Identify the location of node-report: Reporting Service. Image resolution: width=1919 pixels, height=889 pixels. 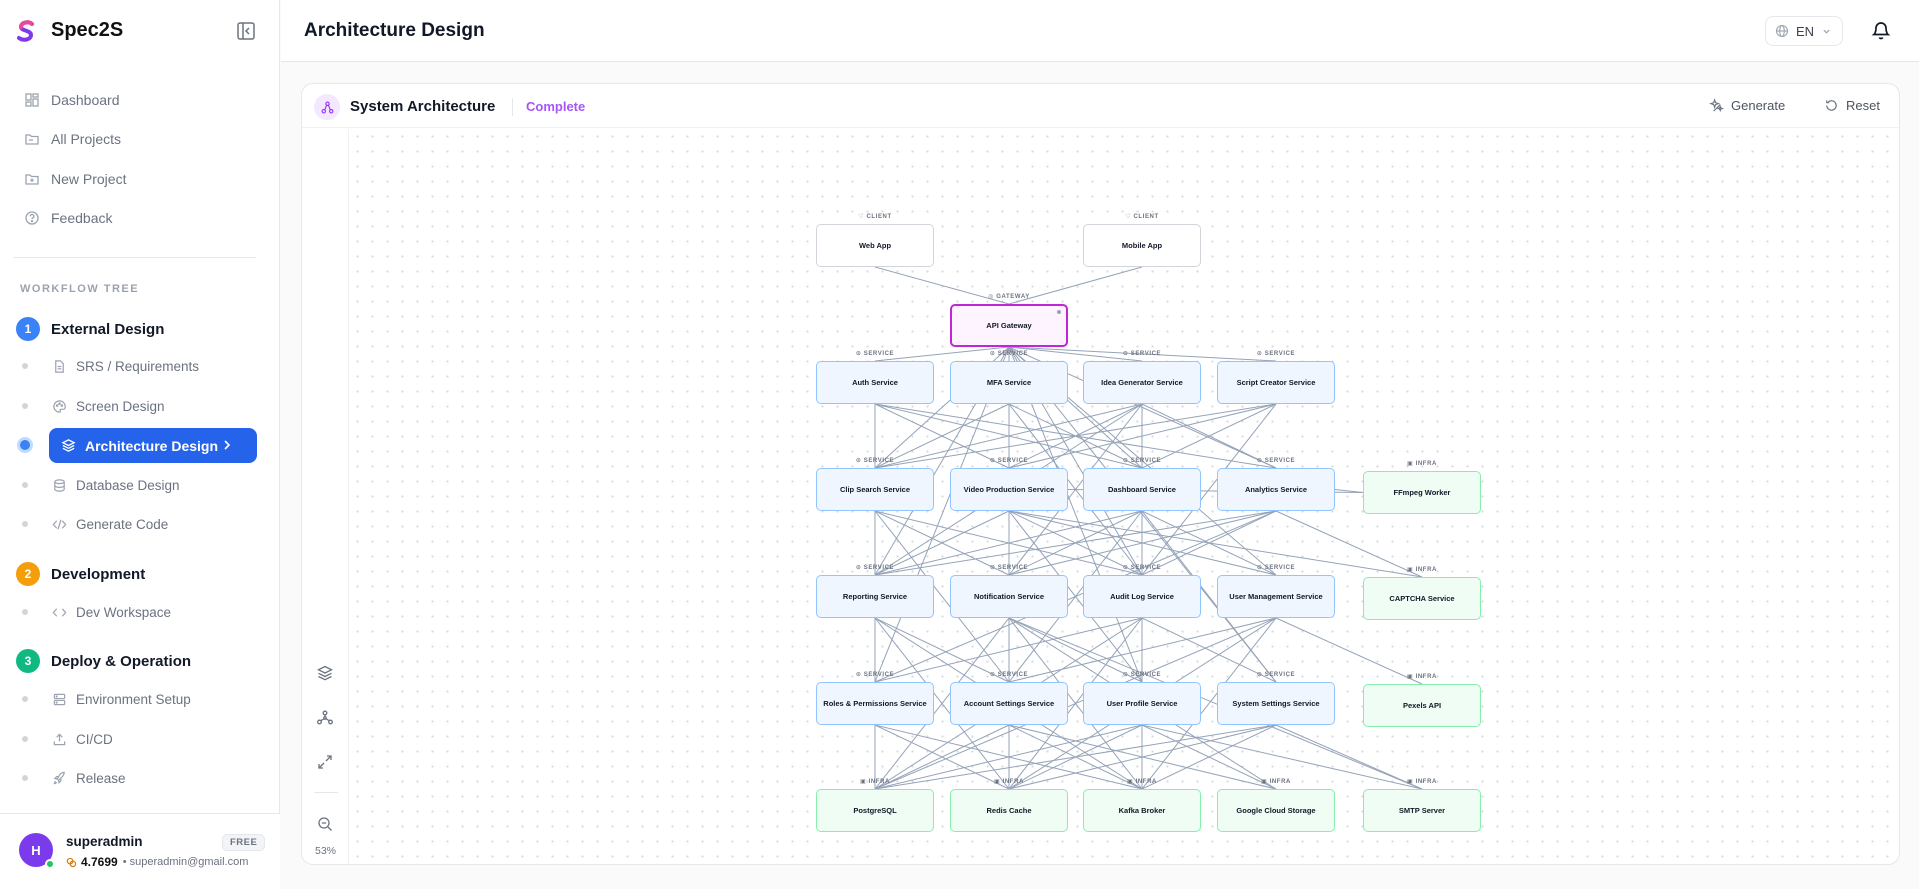
(875, 596).